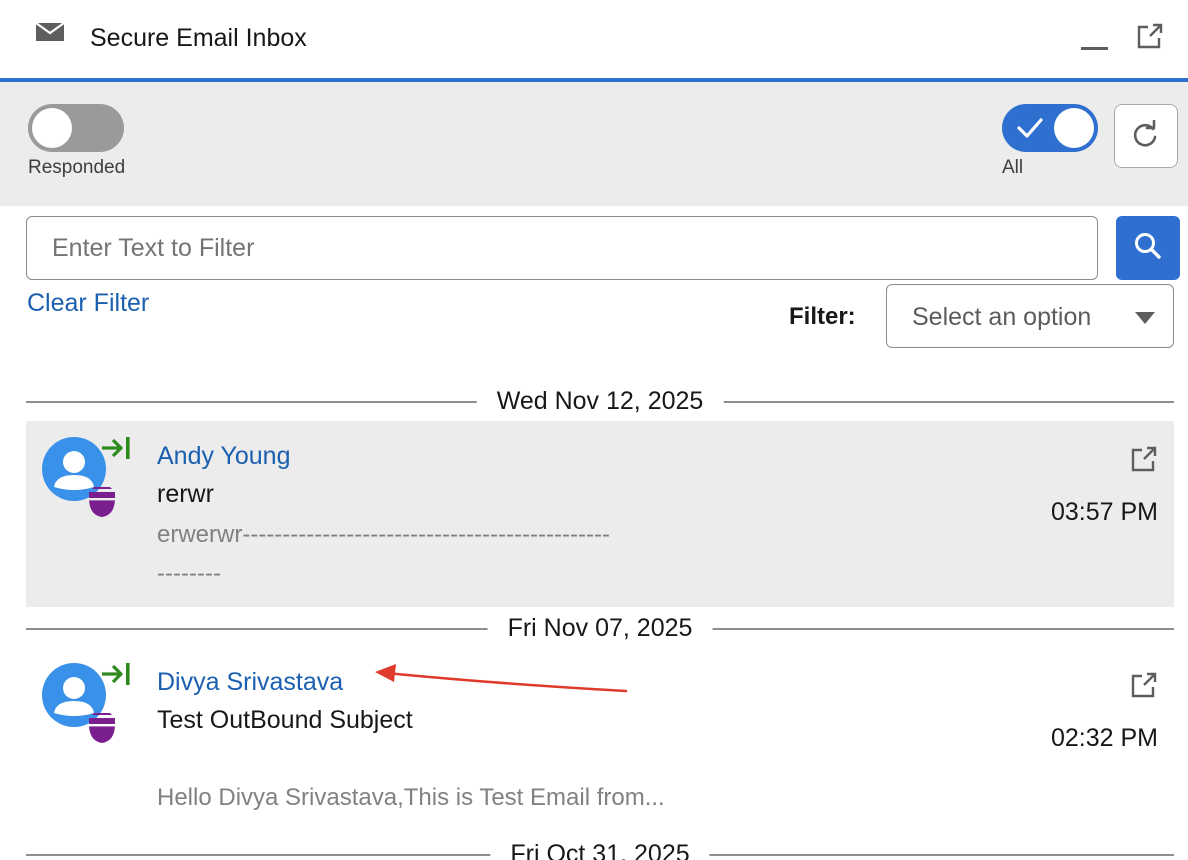 The image size is (1188, 860). Describe the element at coordinates (1095, 44) in the screenshot. I see `minimize-icon` at that location.